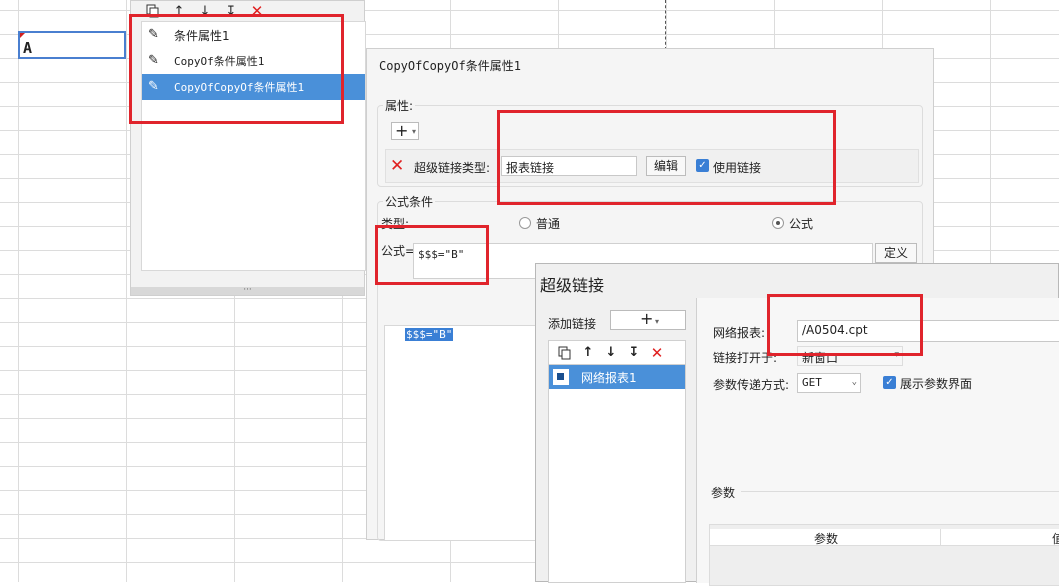 Image resolution: width=1059 pixels, height=586 pixels. What do you see at coordinates (778, 223) in the screenshot?
I see `radio-formula` at bounding box center [778, 223].